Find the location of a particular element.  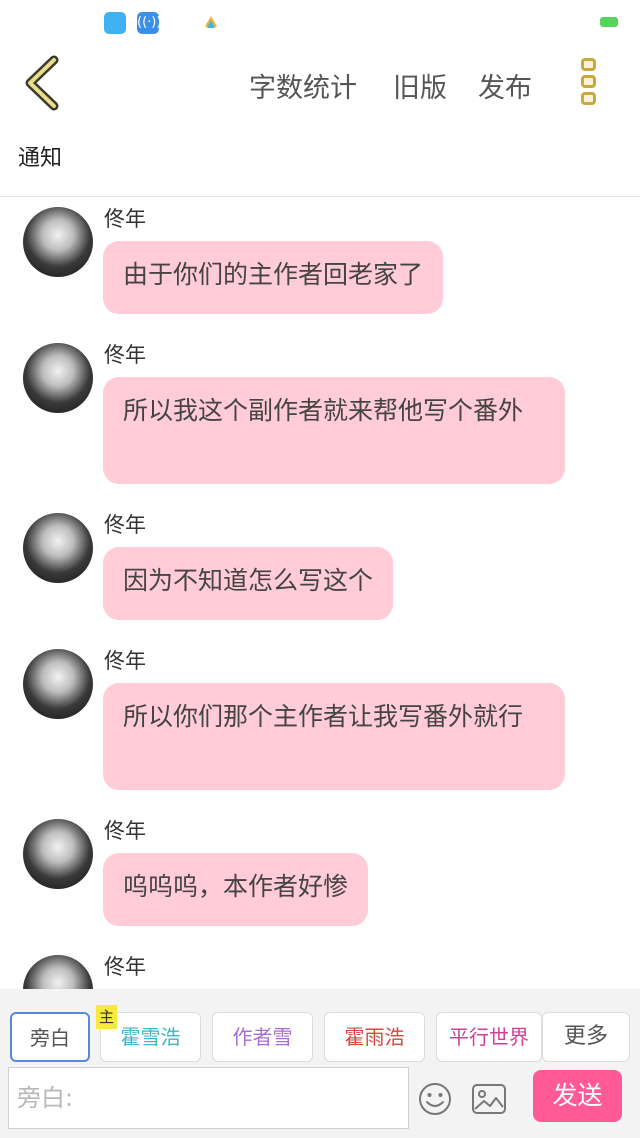

emoji-icon is located at coordinates (435, 1099).